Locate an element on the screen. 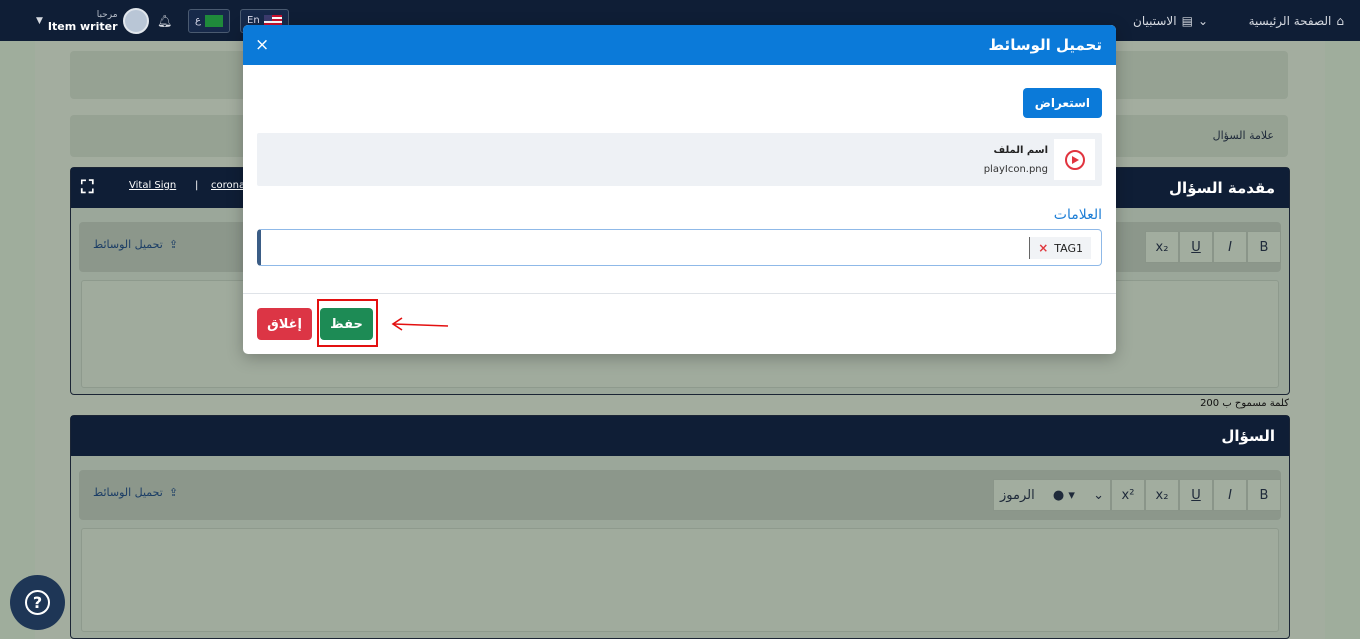  nav-home-label: الصفحة الرئيسية is located at coordinates (1290, 20).